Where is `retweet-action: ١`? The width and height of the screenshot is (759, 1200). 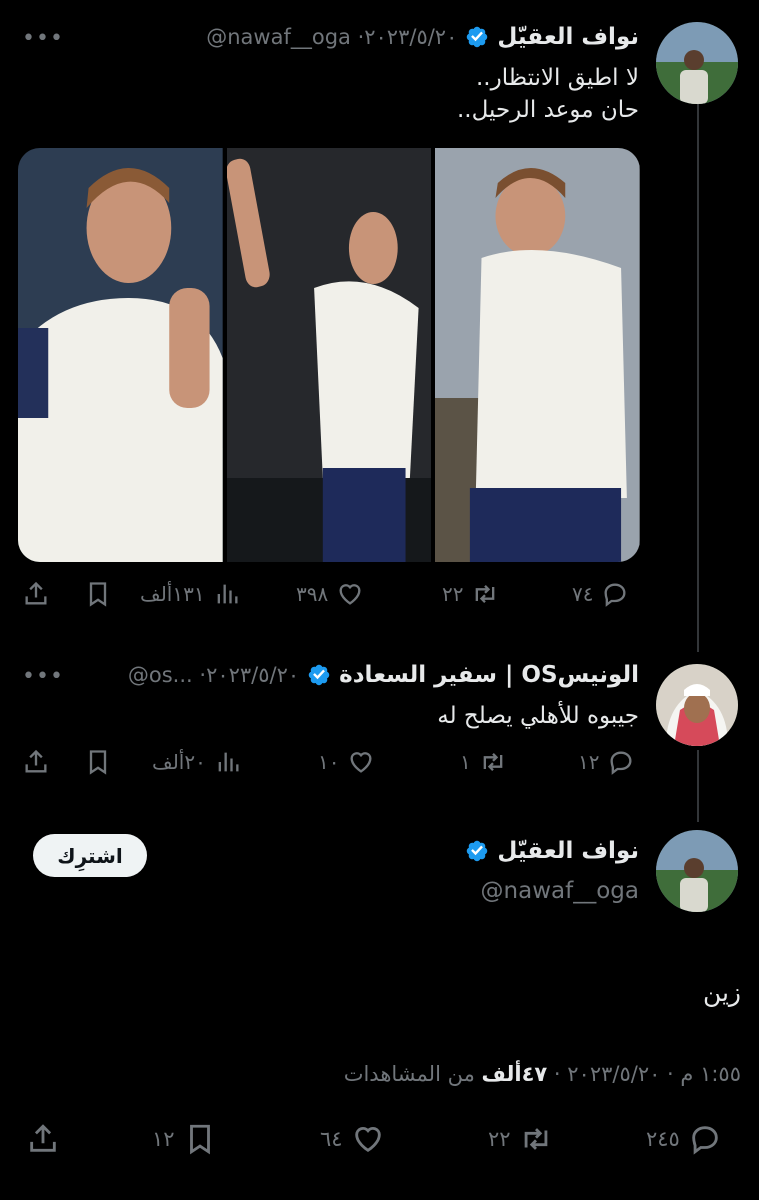
retweet-action: ١ is located at coordinates (483, 762).